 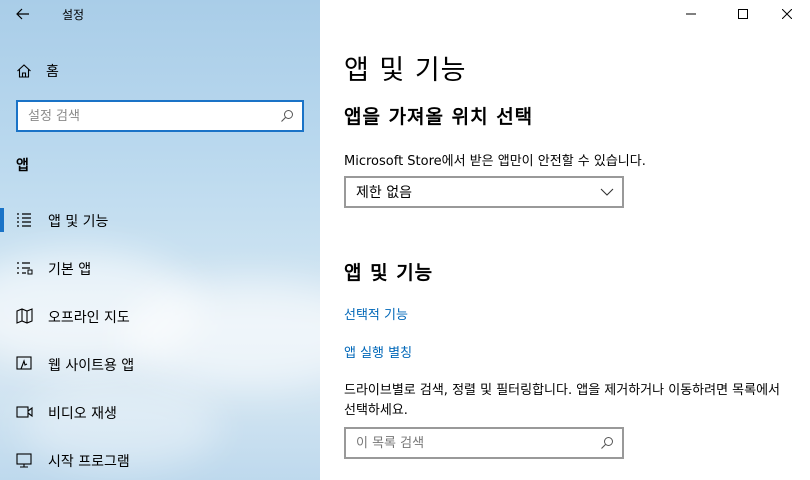 I want to click on default-apps-icon, so click(x=25, y=268).